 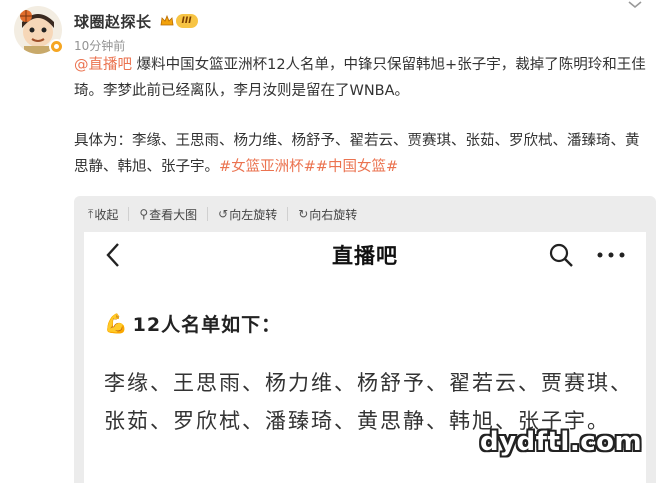 I want to click on crown-icon, so click(x=166, y=20).